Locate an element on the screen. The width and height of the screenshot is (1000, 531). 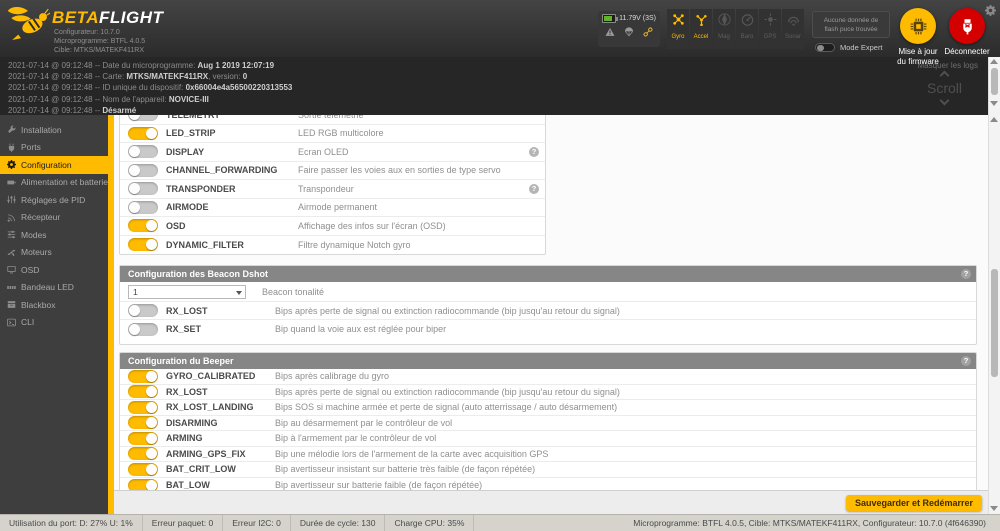
toggle-disarming is located at coordinates (143, 423).